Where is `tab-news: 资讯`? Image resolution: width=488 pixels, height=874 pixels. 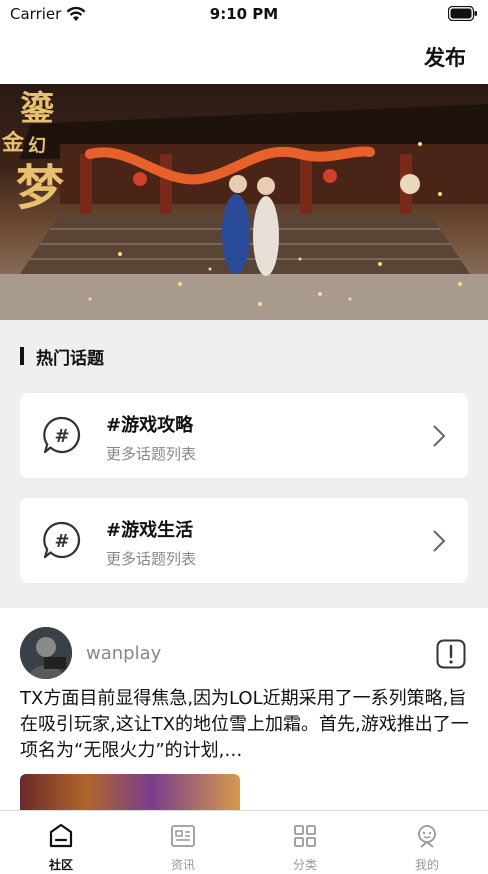
tab-news: 资讯 is located at coordinates (183, 842).